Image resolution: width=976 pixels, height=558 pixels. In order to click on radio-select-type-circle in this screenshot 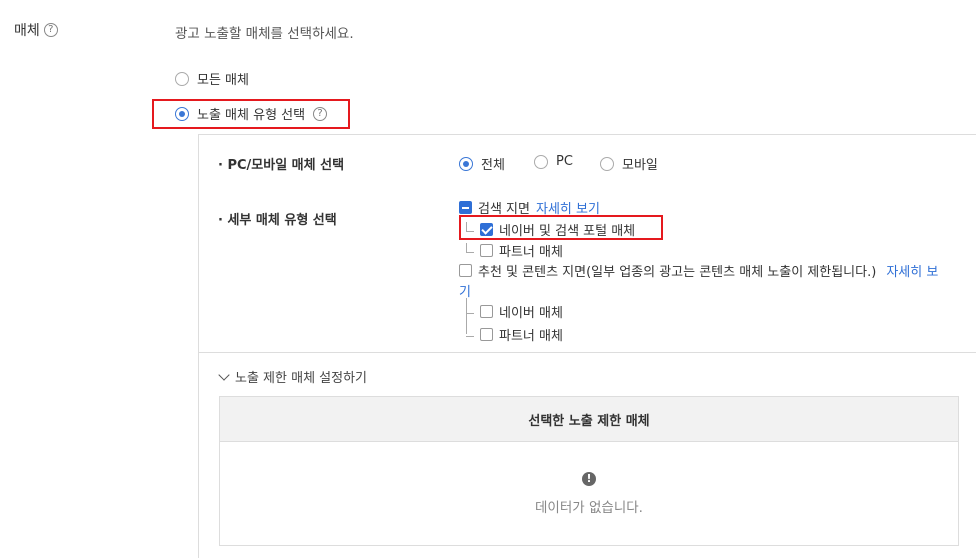, I will do `click(182, 113)`.